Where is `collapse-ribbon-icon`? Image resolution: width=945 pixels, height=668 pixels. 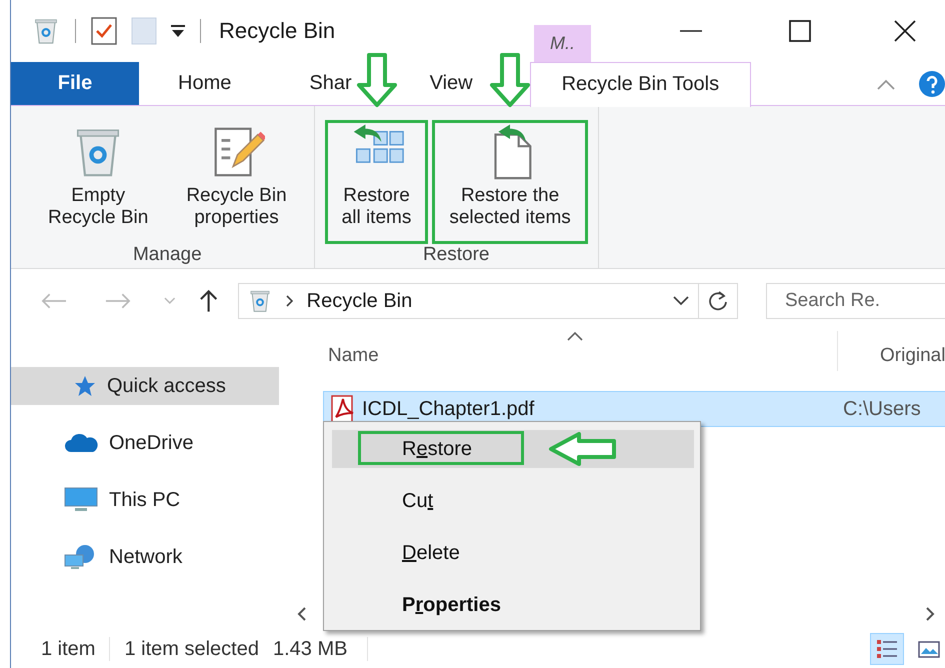
collapse-ribbon-icon is located at coordinates (886, 84).